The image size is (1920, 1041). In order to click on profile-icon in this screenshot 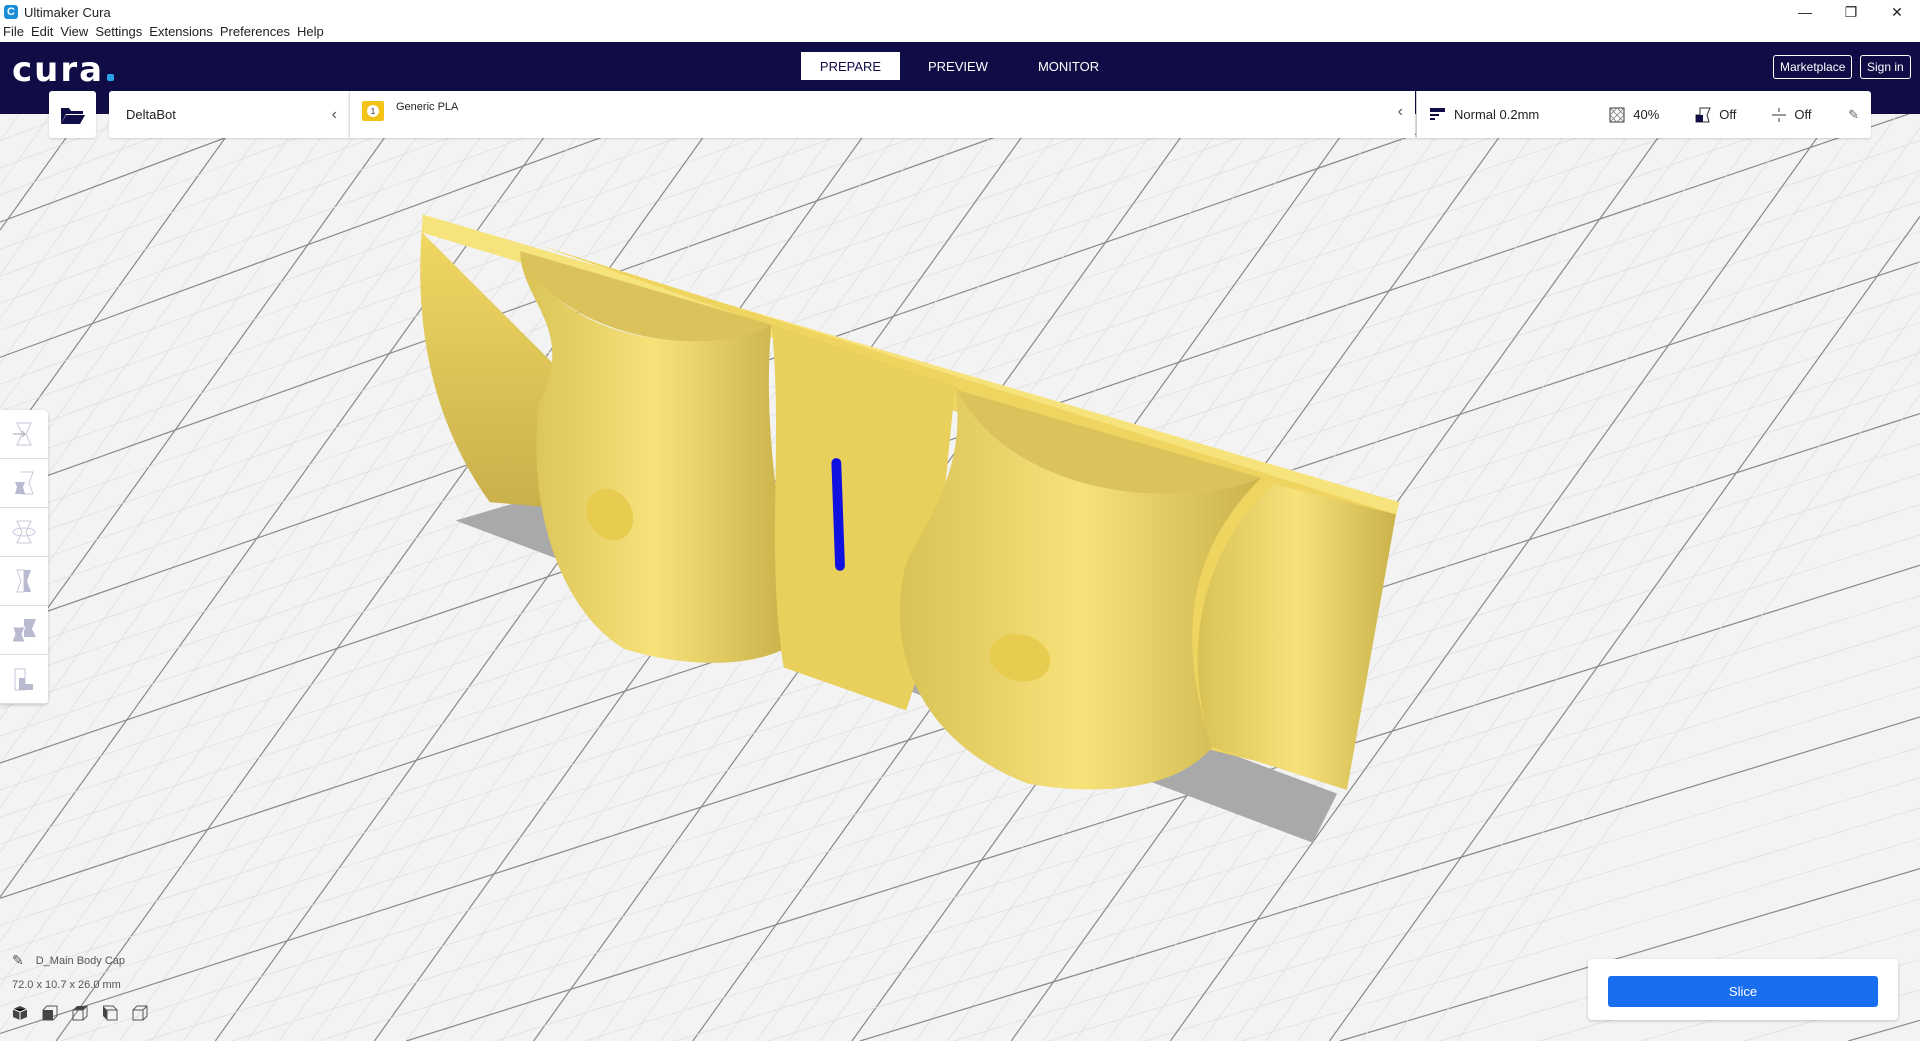, I will do `click(1438, 114)`.